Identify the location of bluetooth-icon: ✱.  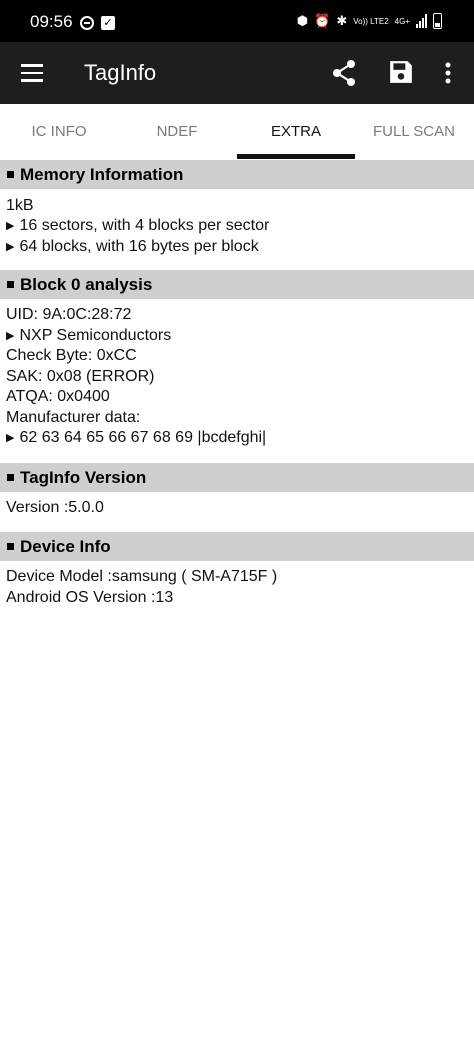
(342, 20).